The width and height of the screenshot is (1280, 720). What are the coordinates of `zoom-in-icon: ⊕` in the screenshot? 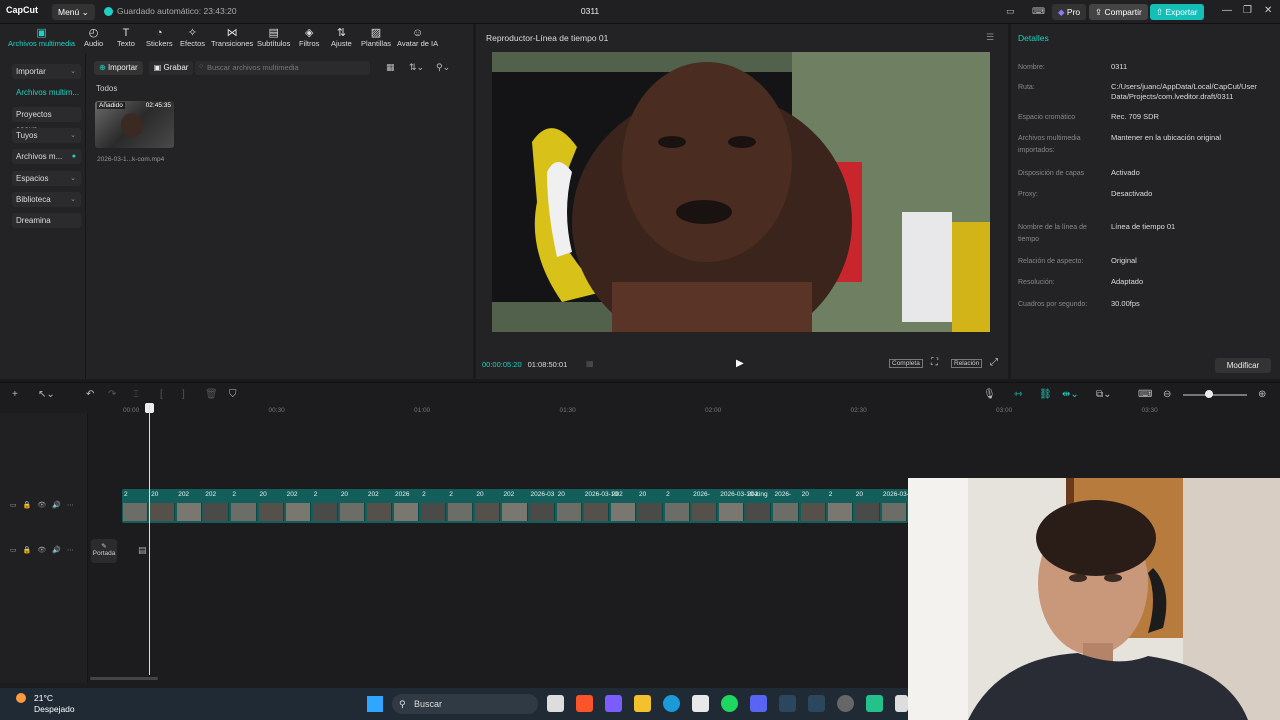 It's located at (1262, 394).